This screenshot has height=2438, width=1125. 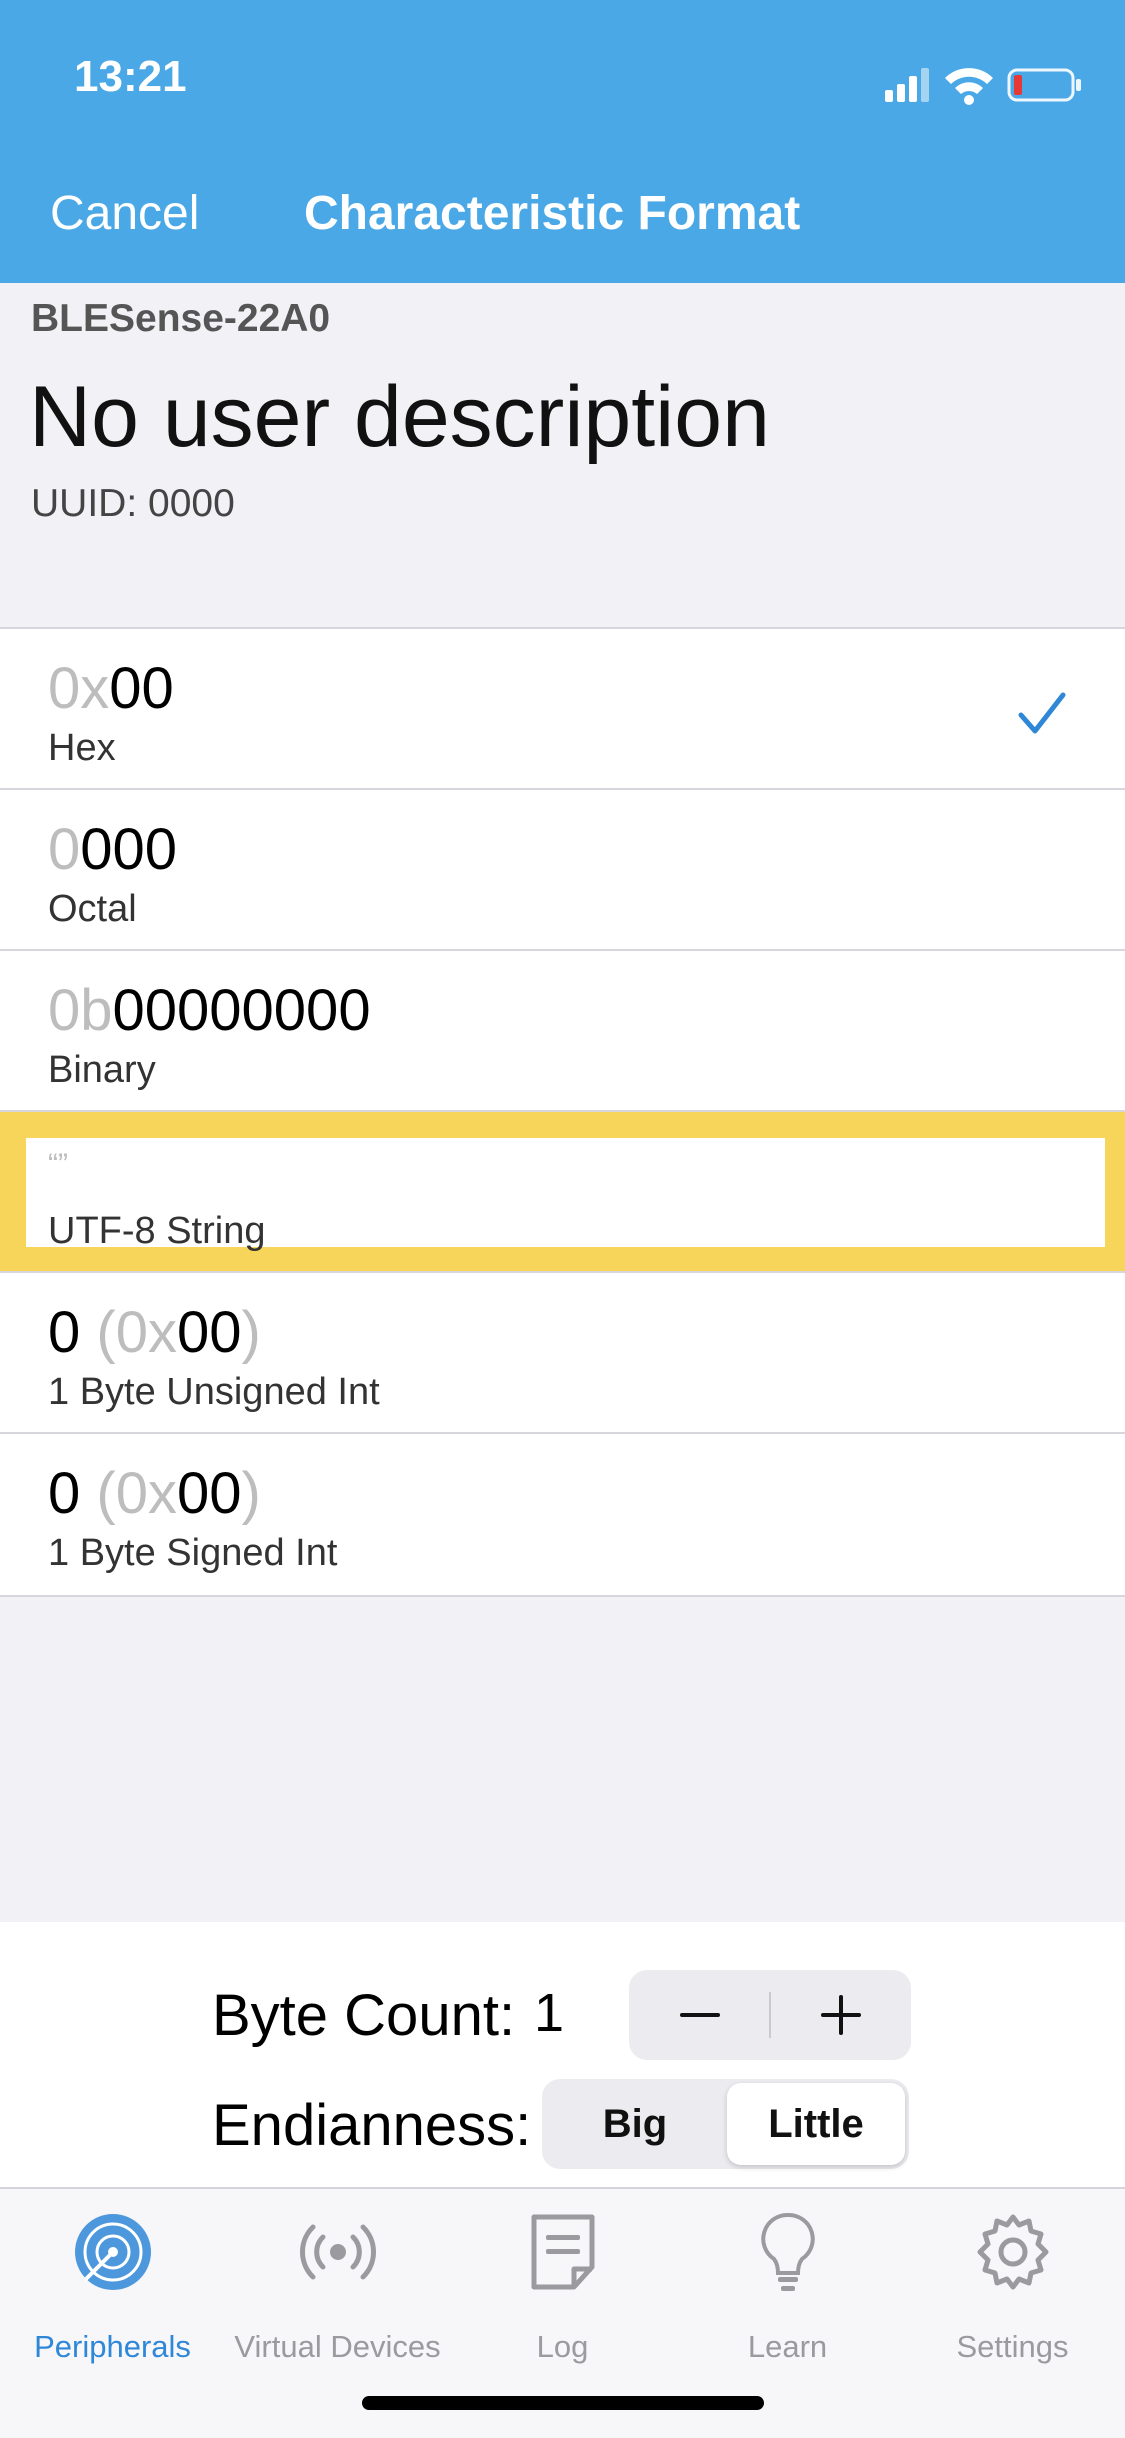 What do you see at coordinates (635, 2124) in the screenshot?
I see `endian-big-option: Big` at bounding box center [635, 2124].